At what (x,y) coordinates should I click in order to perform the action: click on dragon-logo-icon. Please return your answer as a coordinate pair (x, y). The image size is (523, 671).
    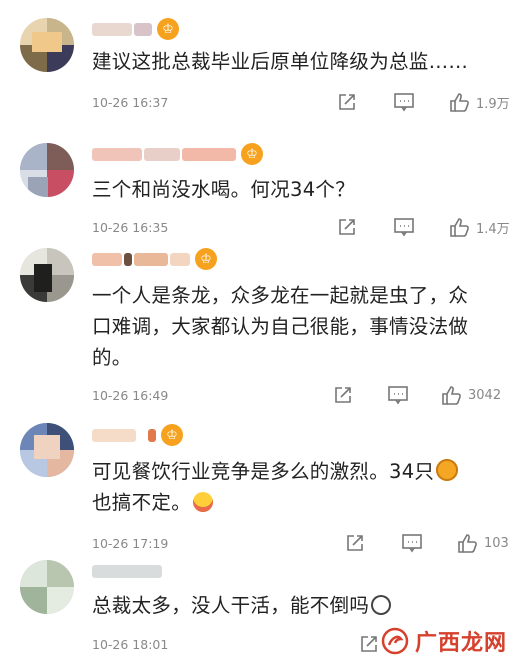
    Looking at the image, I should click on (395, 641).